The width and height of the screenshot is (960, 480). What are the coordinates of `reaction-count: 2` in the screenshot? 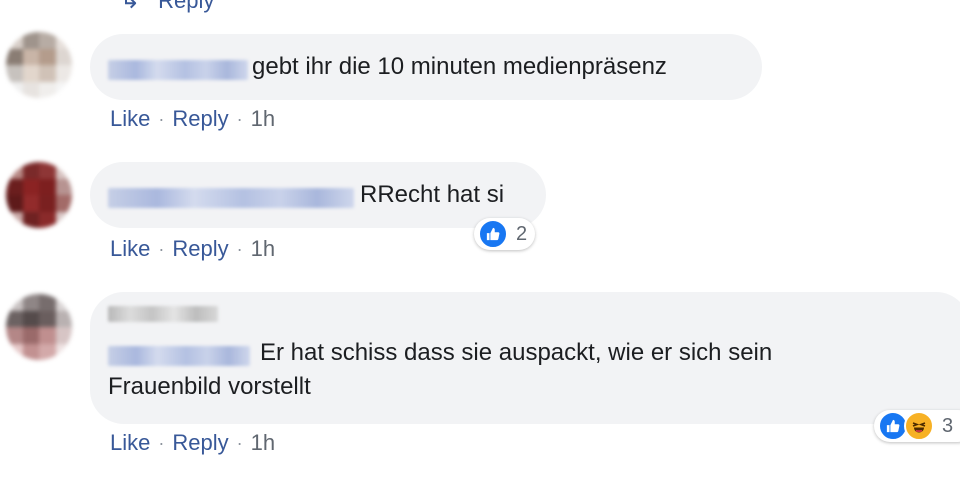 It's located at (522, 233).